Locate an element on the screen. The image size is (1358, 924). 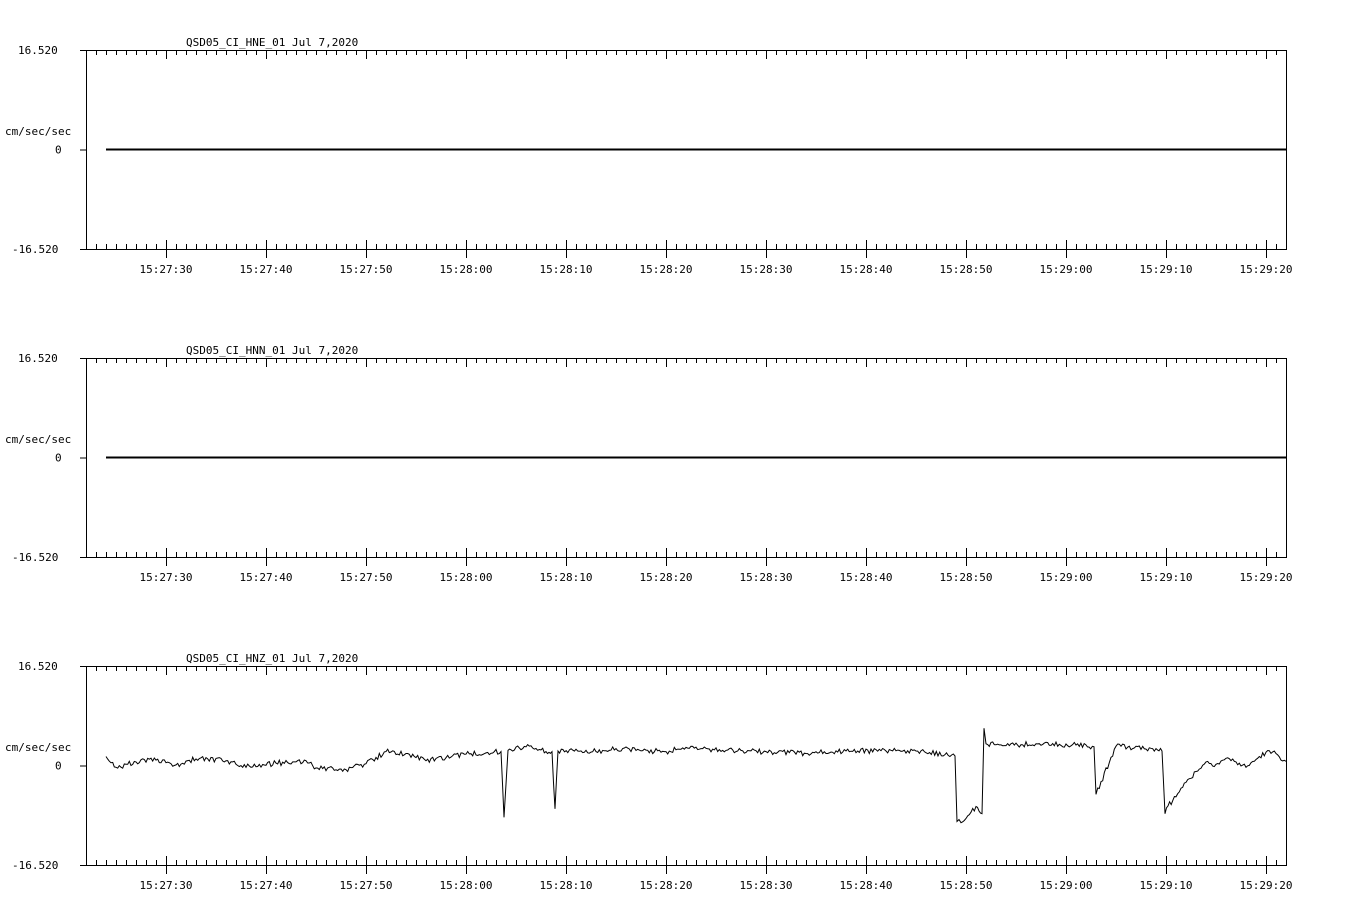
panel-title: QSD05_CI_HNN_01 Jul 7,2020 is located at coordinates (272, 350).